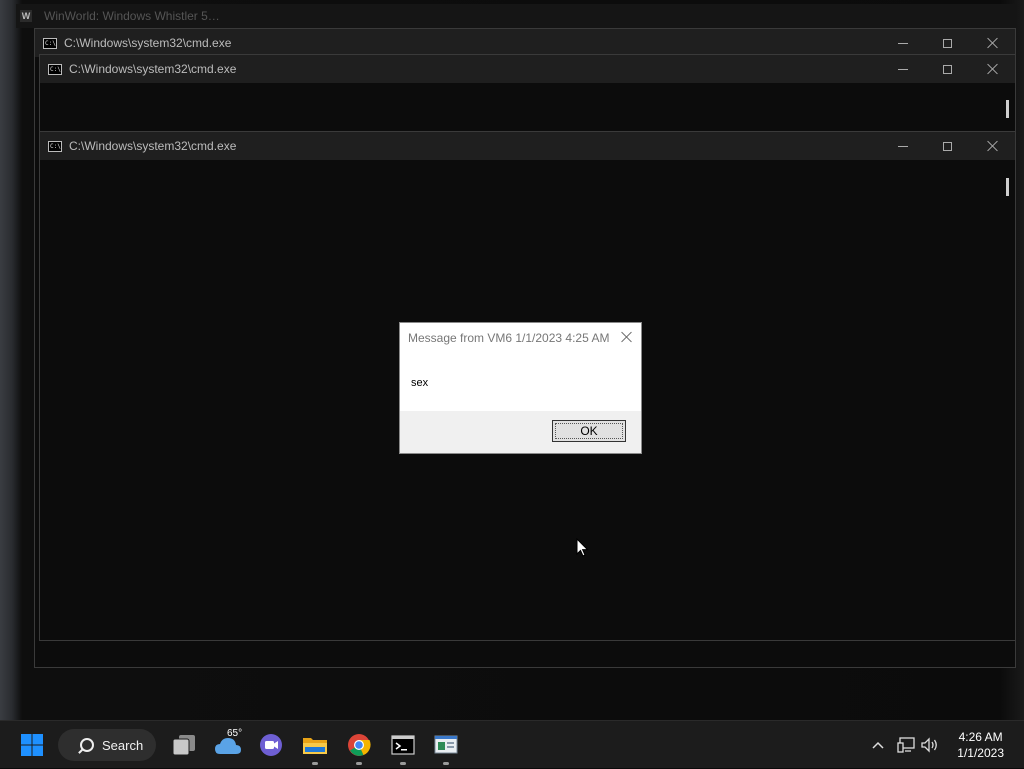  I want to click on file-explorer-button, so click(315, 745).